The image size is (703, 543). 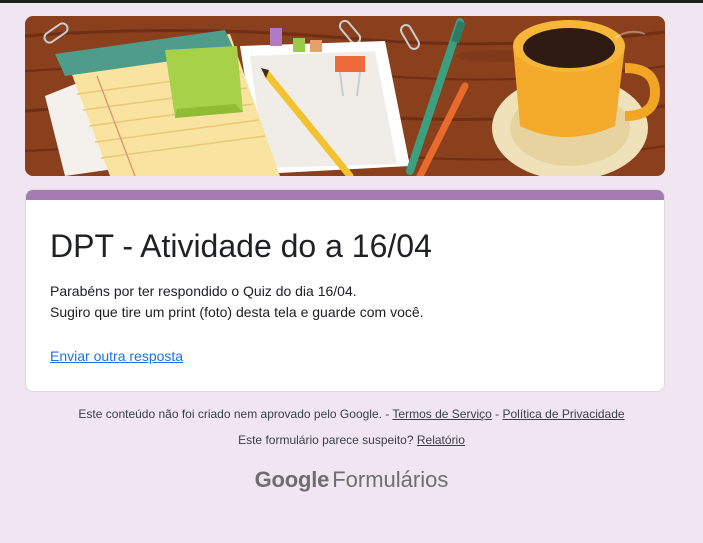 What do you see at coordinates (345, 195) in the screenshot?
I see `card-accent-bar` at bounding box center [345, 195].